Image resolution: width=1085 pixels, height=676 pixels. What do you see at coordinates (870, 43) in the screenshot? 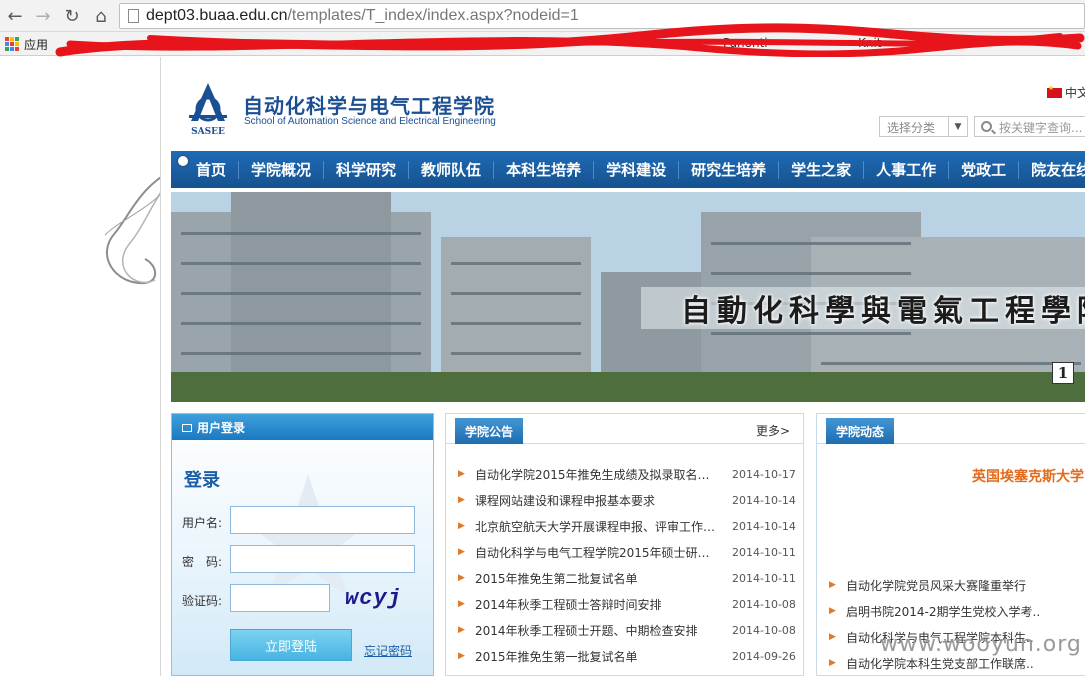
I see `bookmark-item: Knit` at bounding box center [870, 43].